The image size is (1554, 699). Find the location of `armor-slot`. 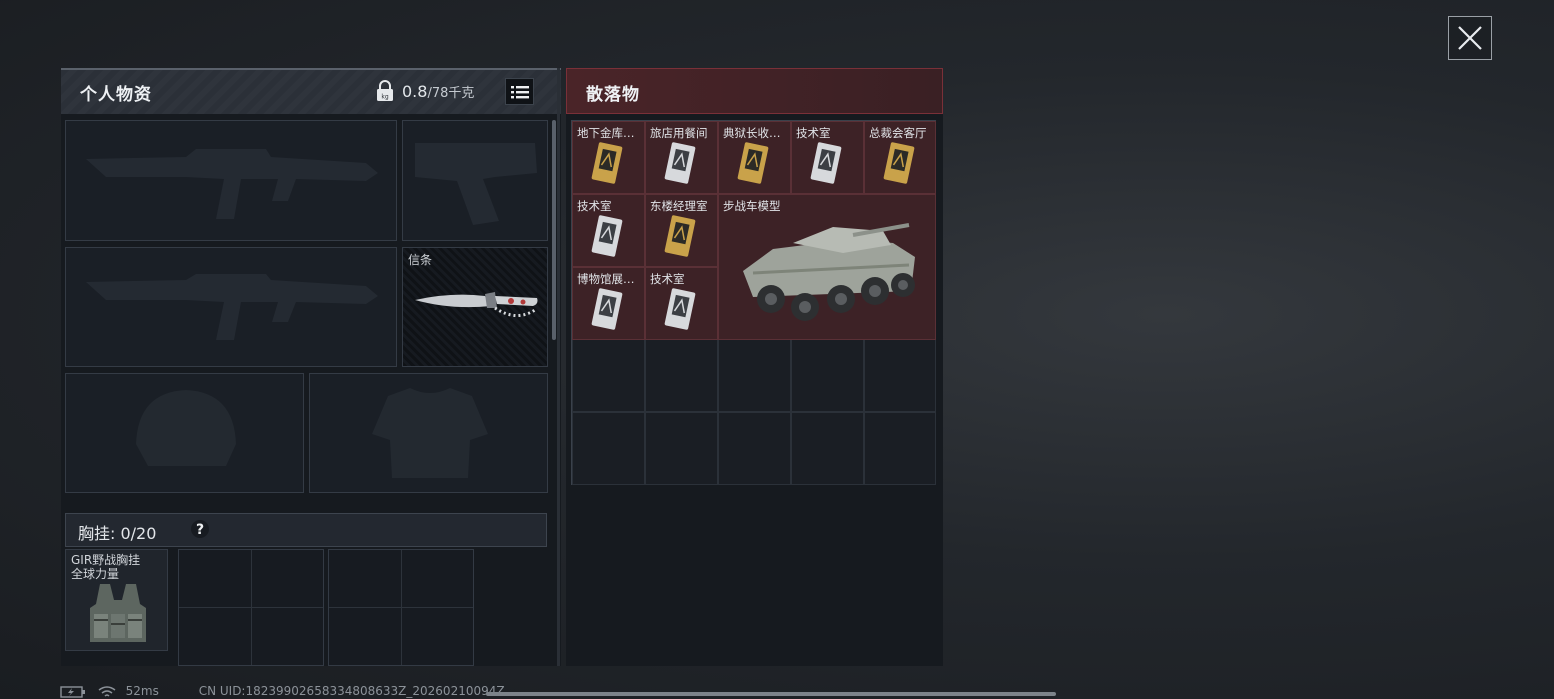

armor-slot is located at coordinates (428, 433).